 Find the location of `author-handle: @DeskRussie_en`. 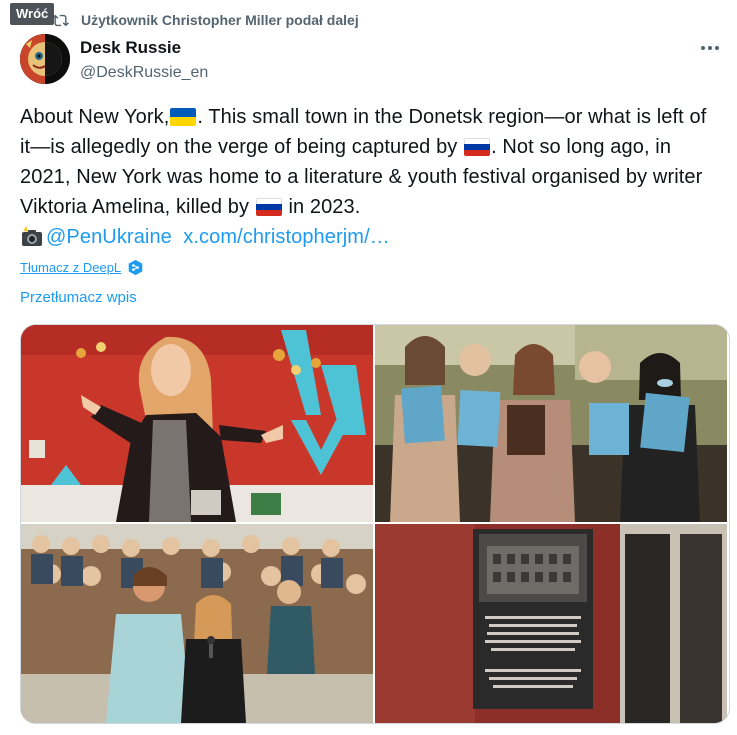

author-handle: @DeskRussie_en is located at coordinates (144, 73).